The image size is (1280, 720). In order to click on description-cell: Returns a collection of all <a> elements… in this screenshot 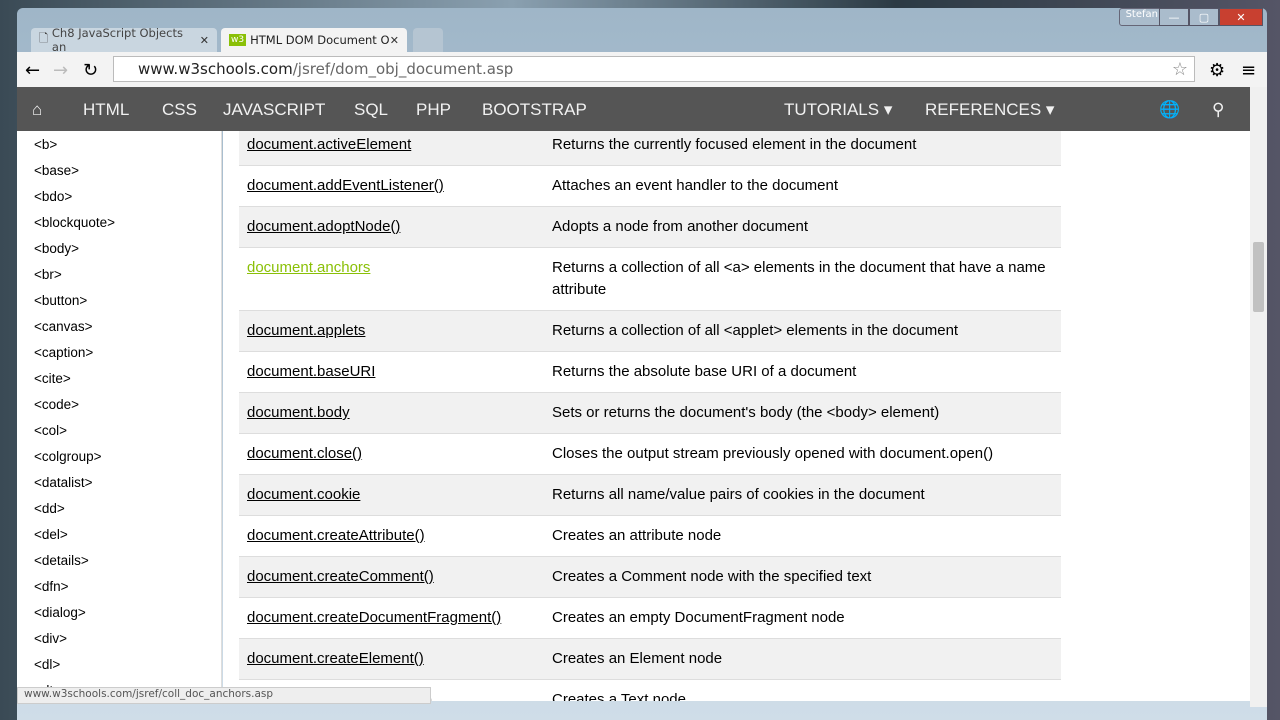, I will do `click(802, 279)`.